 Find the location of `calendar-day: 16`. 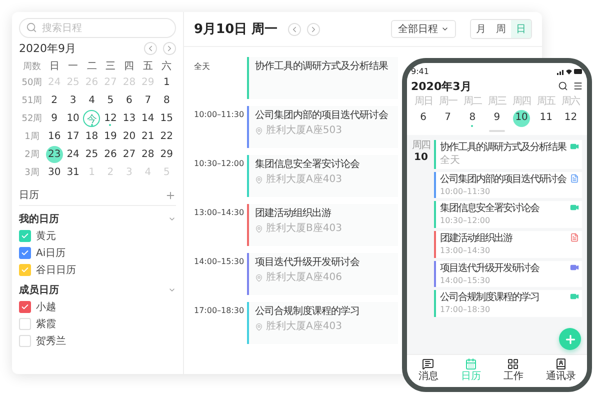

calendar-day: 16 is located at coordinates (54, 136).